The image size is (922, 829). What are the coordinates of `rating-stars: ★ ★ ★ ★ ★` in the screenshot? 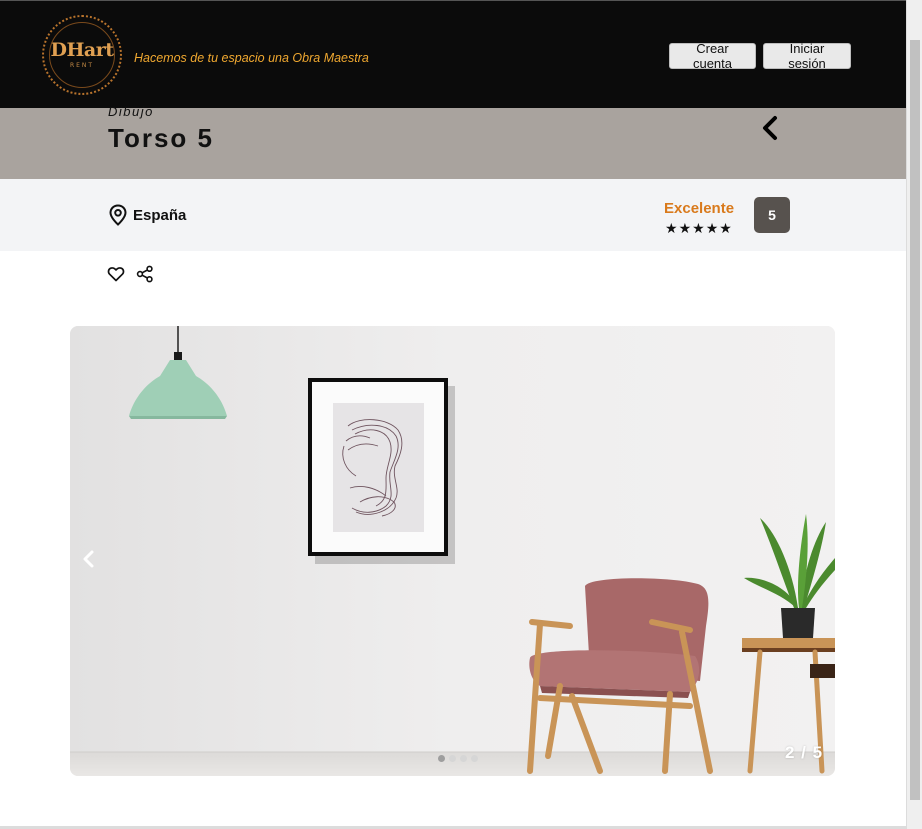 It's located at (698, 228).